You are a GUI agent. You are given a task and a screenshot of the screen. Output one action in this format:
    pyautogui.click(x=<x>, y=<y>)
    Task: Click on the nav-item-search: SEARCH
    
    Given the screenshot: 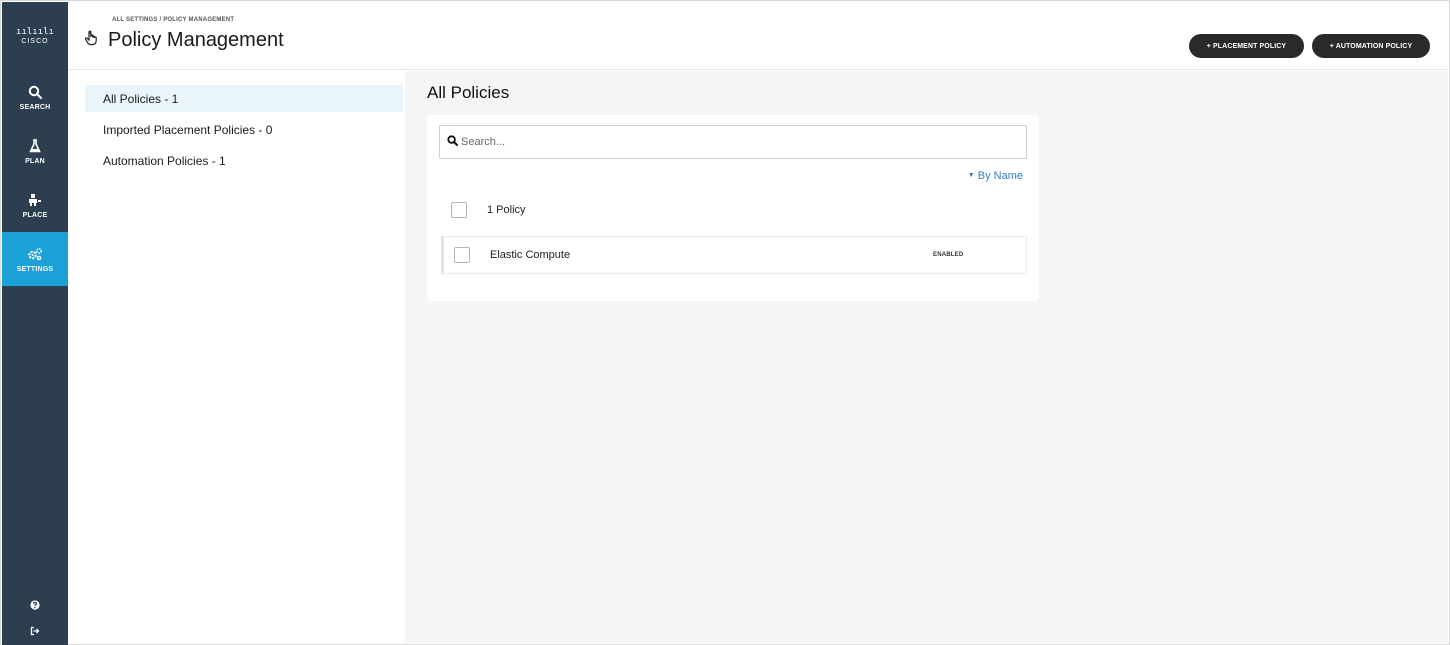 What is the action you would take?
    pyautogui.click(x=35, y=97)
    